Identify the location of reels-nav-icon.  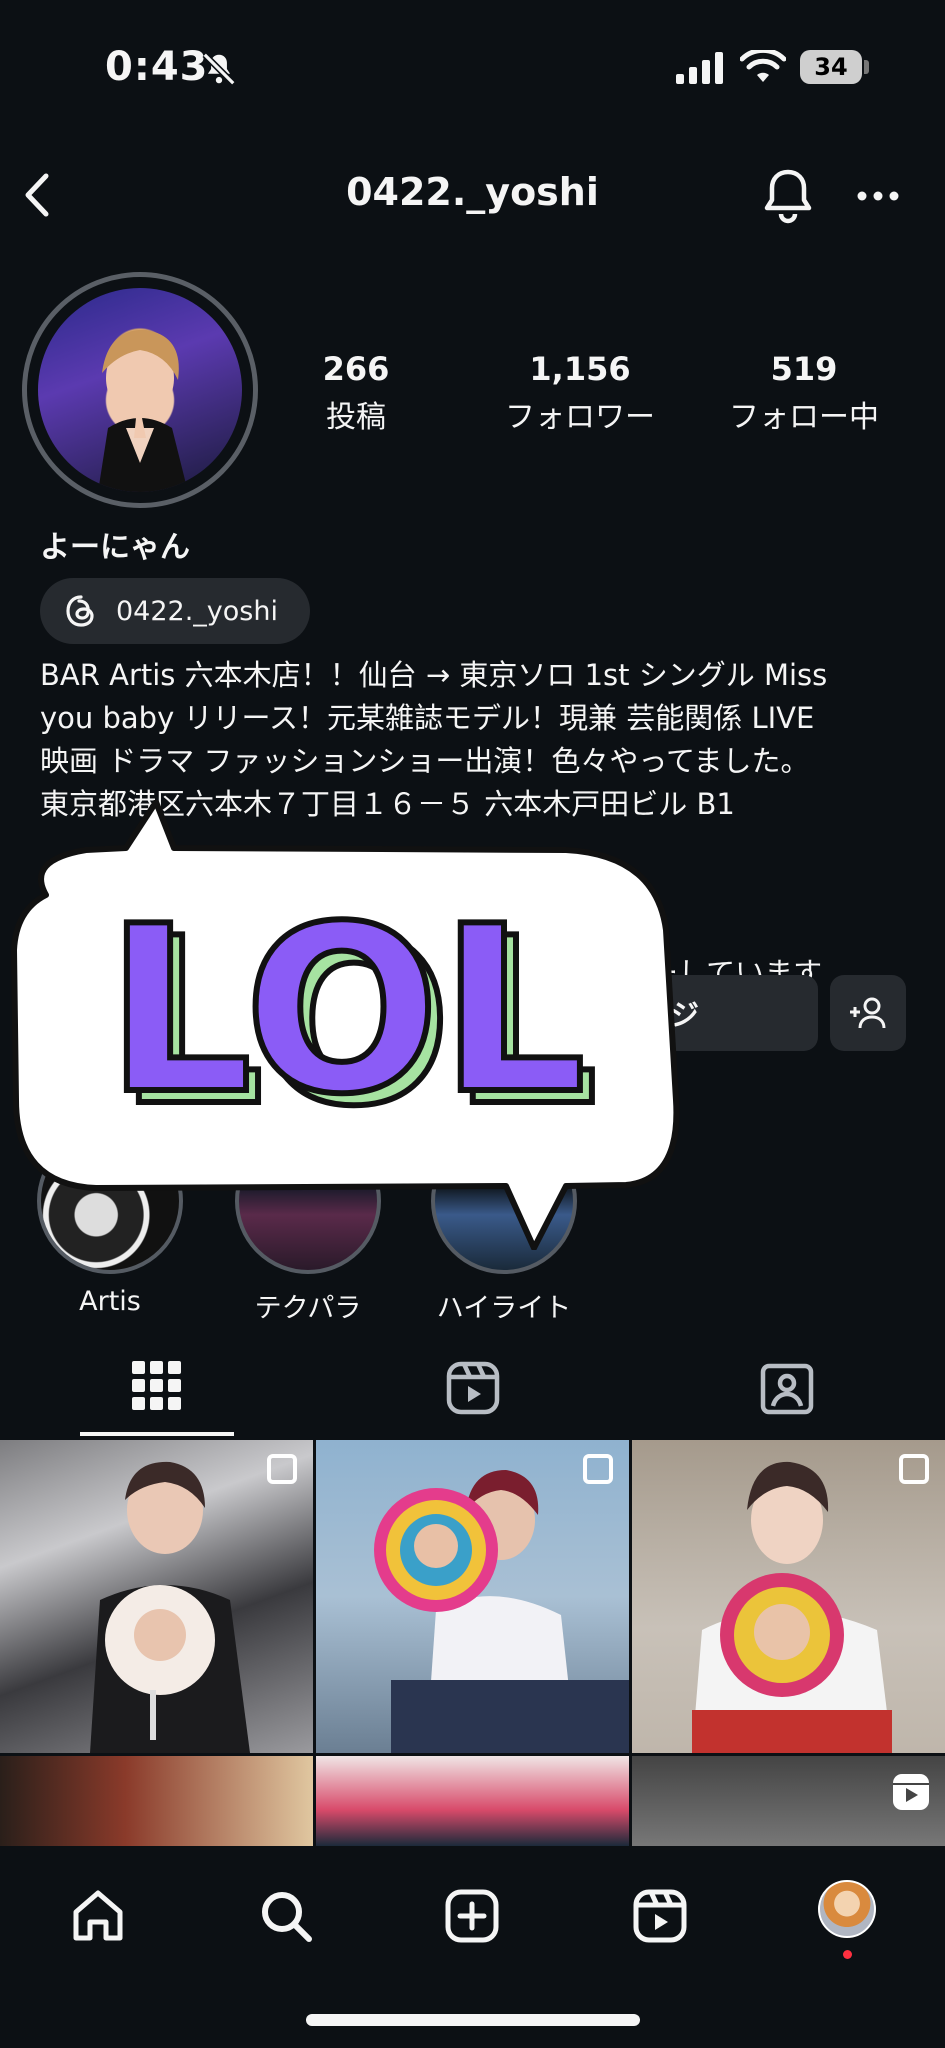
(660, 1916).